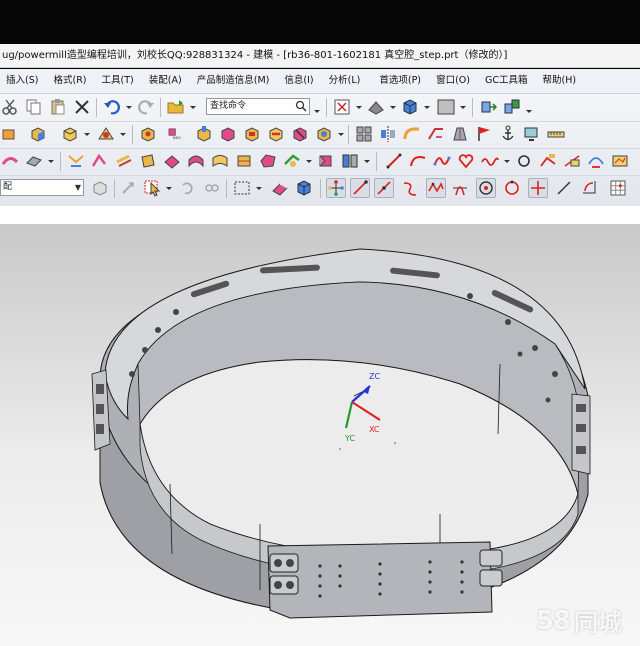 The width and height of the screenshot is (640, 646). I want to click on pattern-icon, so click(364, 134).